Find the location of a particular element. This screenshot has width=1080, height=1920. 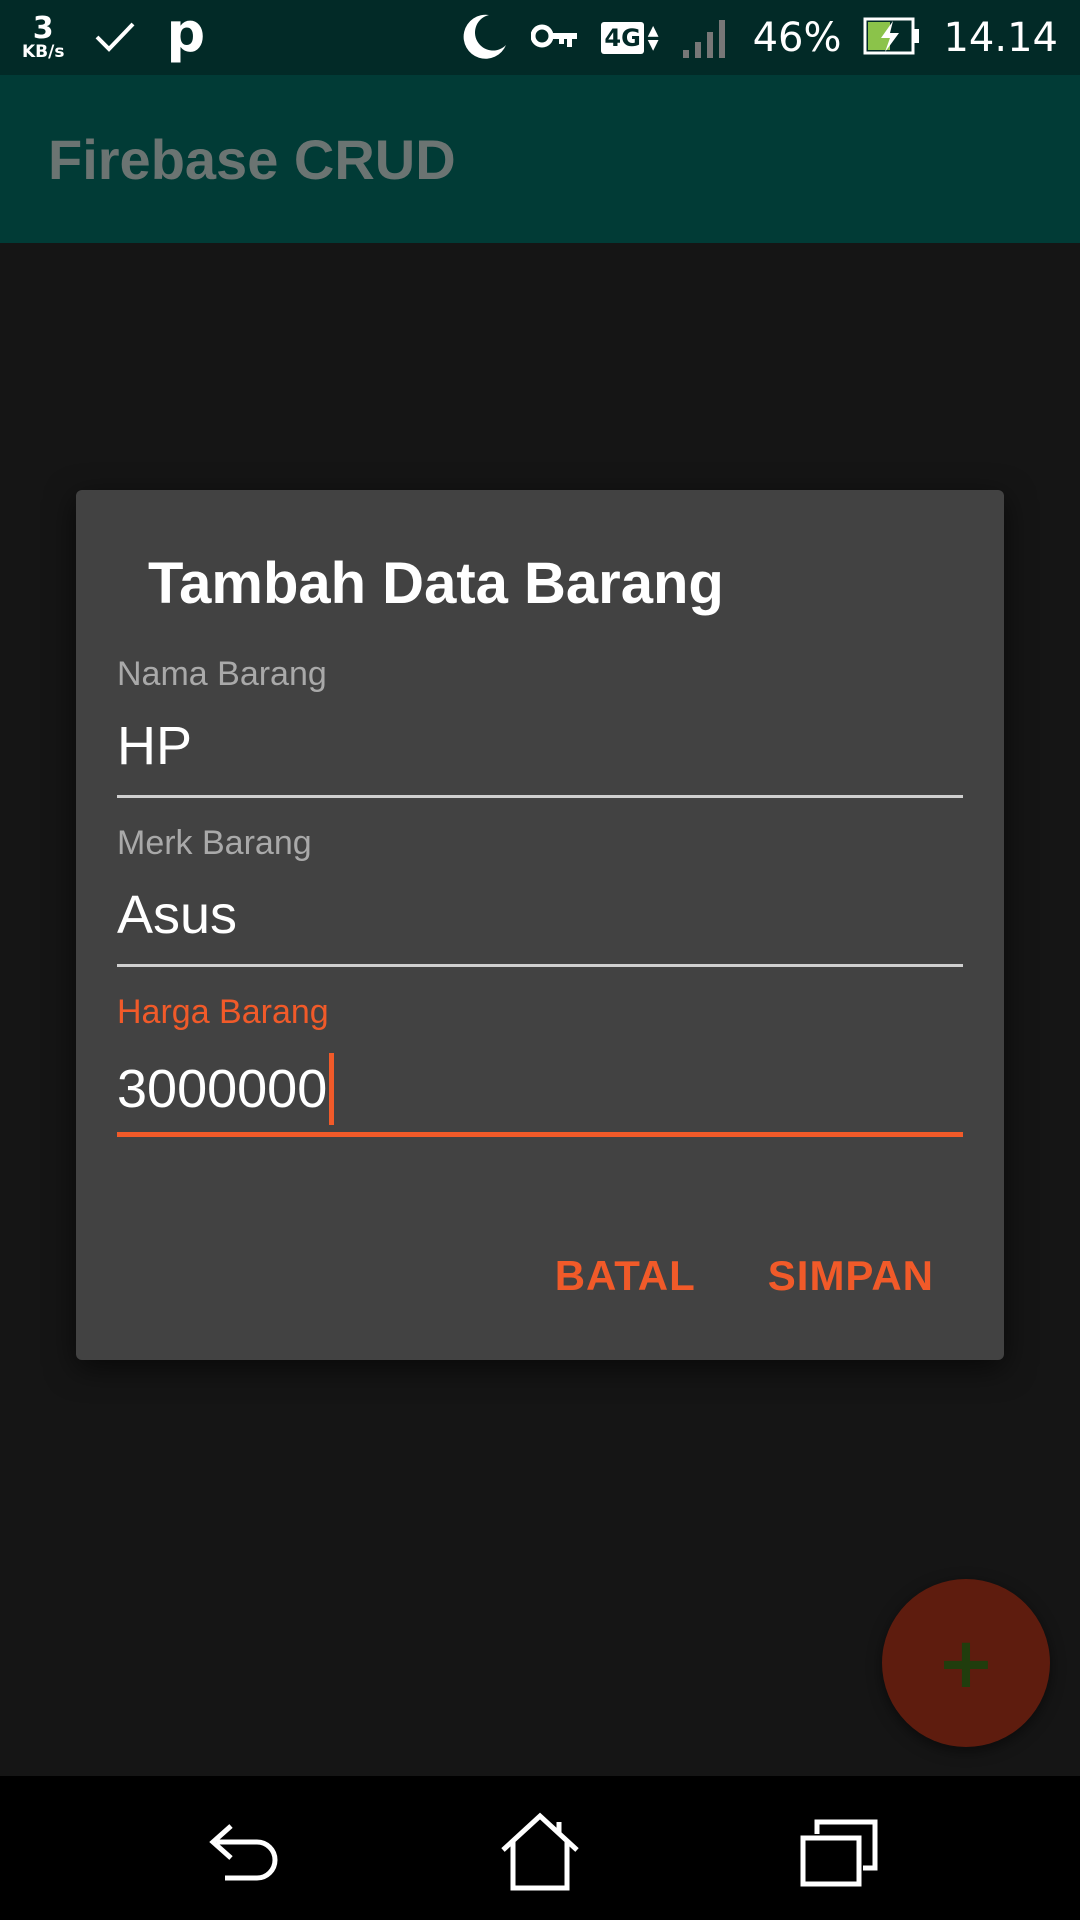

text-cursor is located at coordinates (332, 1089).